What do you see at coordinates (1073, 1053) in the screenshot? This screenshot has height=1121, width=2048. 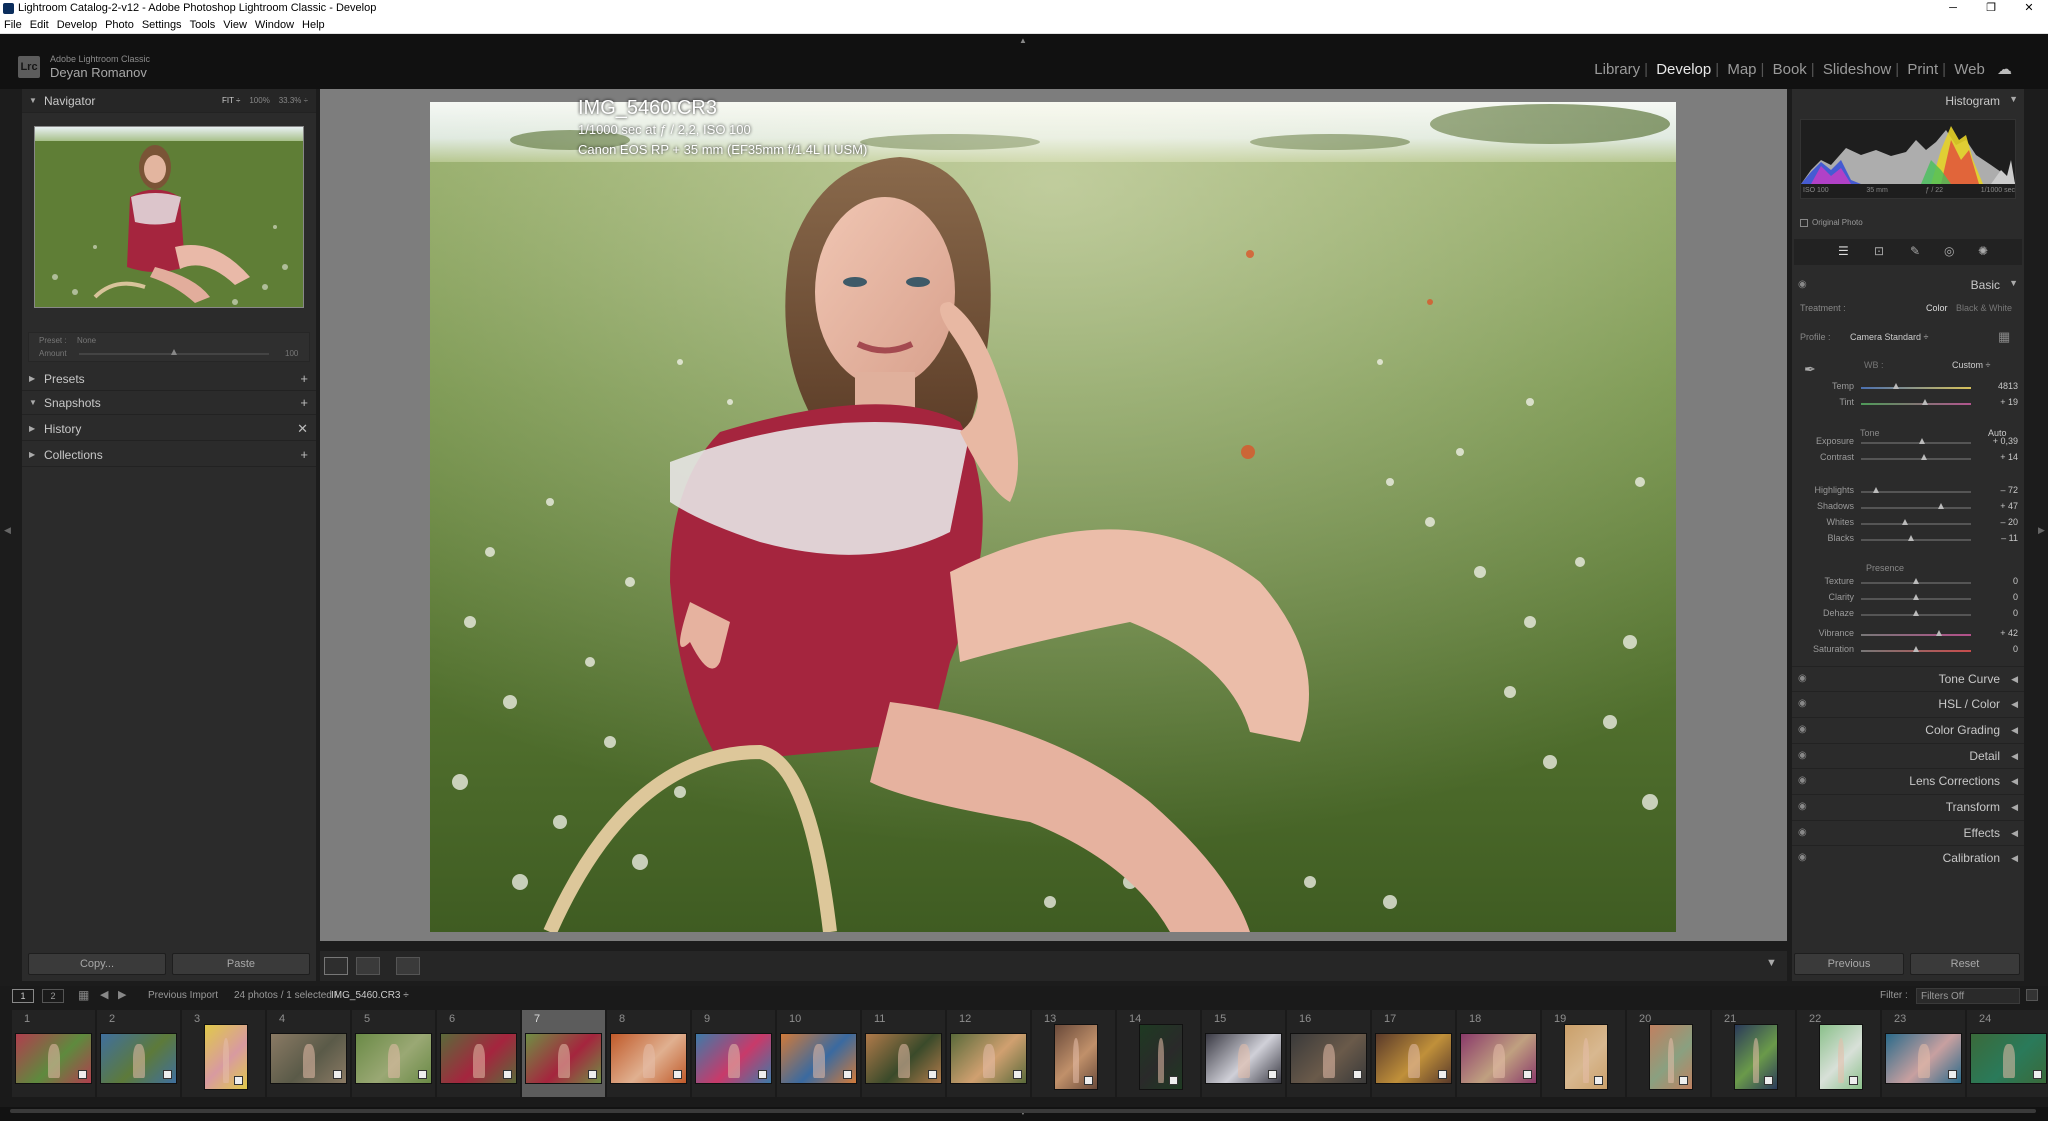 I see `filmstrip-thumbnail: 13` at bounding box center [1073, 1053].